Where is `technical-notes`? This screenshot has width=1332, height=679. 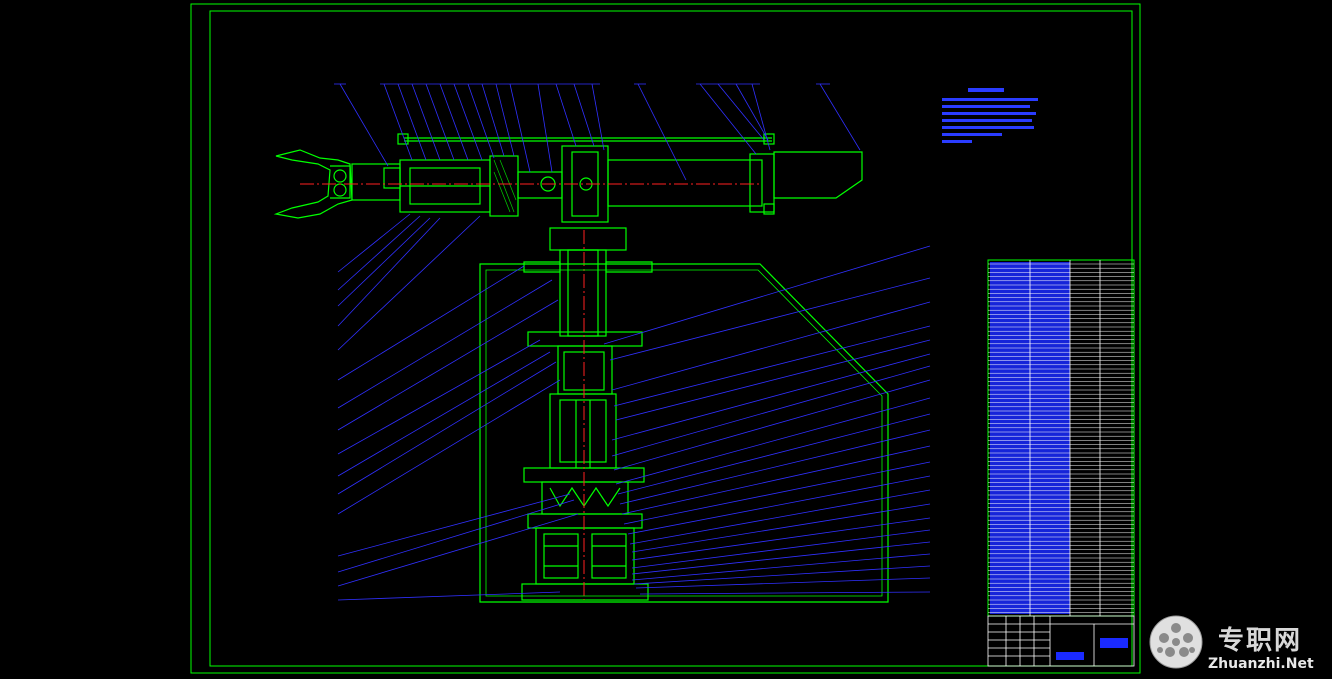
technical-notes is located at coordinates (990, 115).